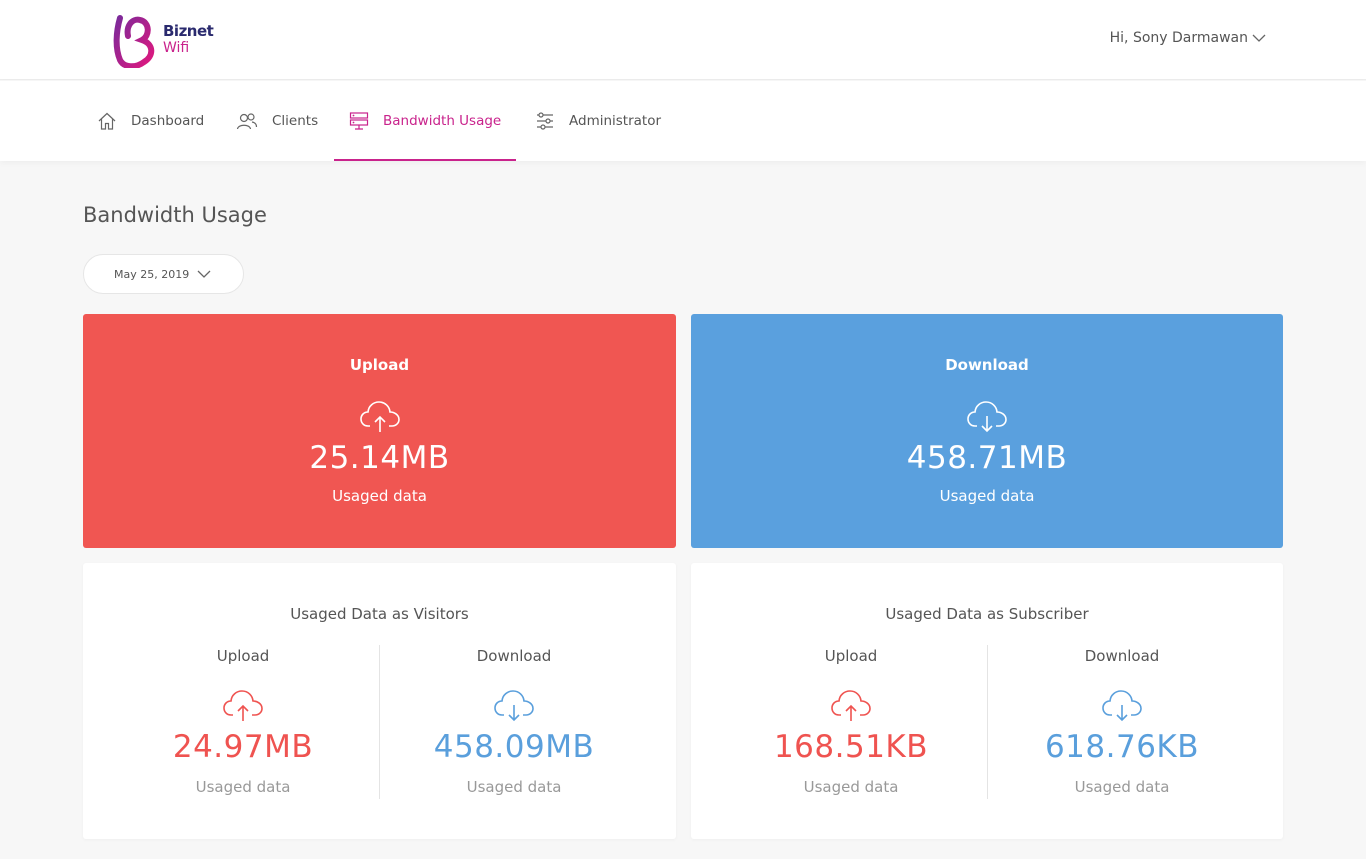  Describe the element at coordinates (683, 40) in the screenshot. I see `top-bar: Biznet Wifi Hi, Sony Darmawan` at that location.